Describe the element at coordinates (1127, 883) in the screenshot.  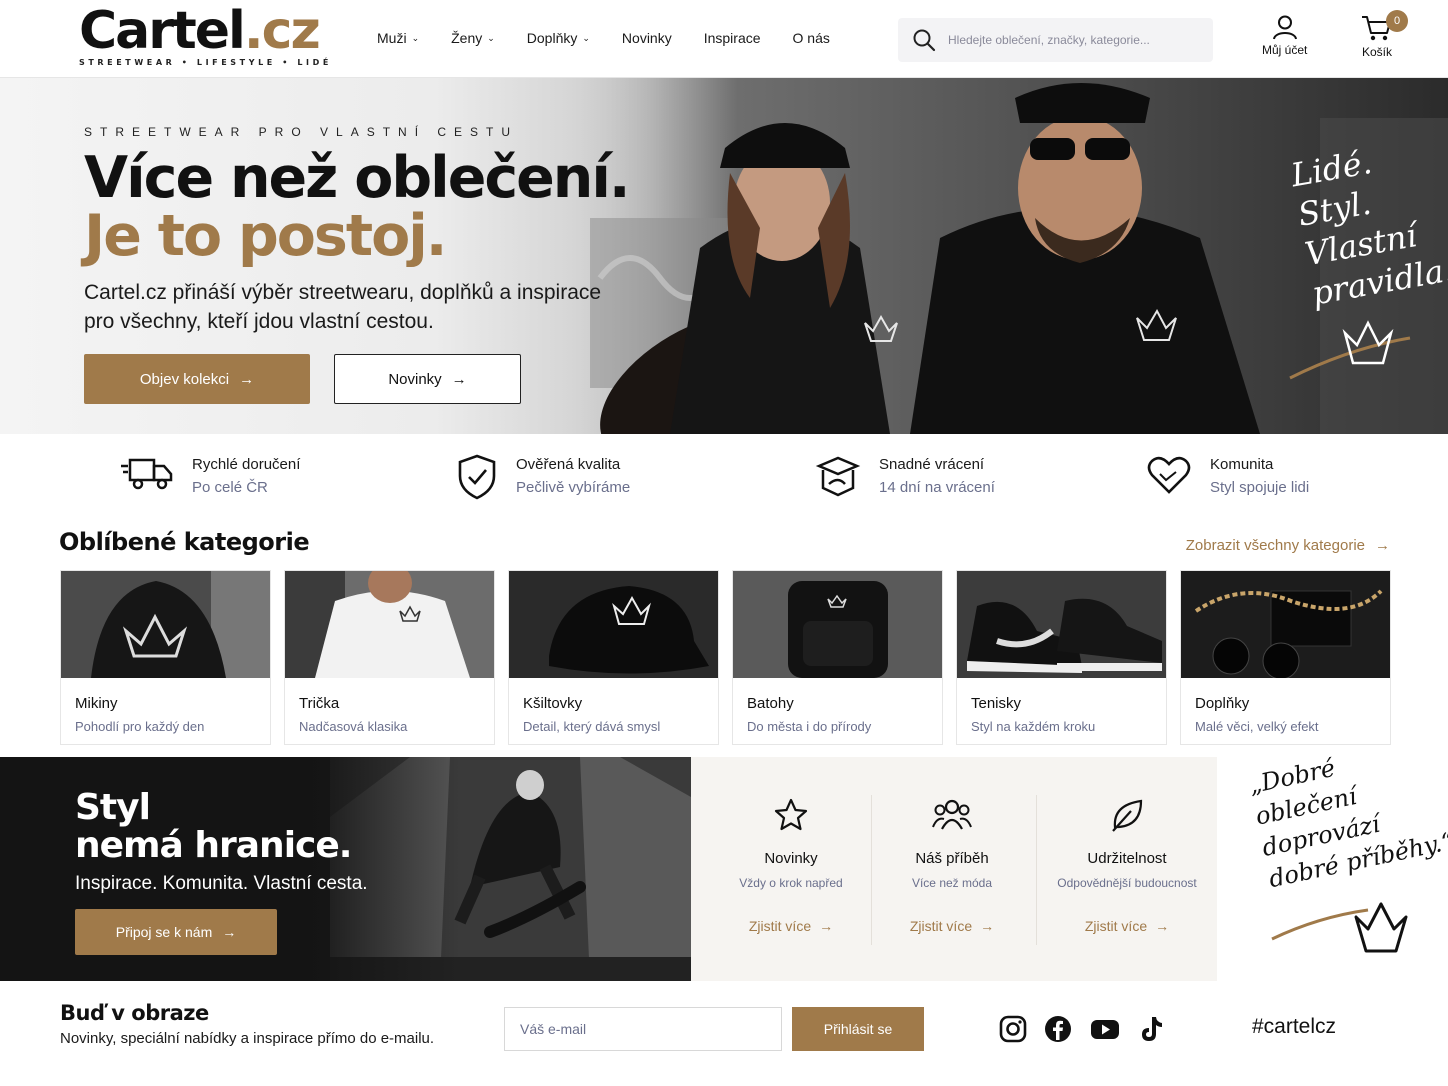
I see `info-subtitle: Odpovědnější budoucnost` at that location.